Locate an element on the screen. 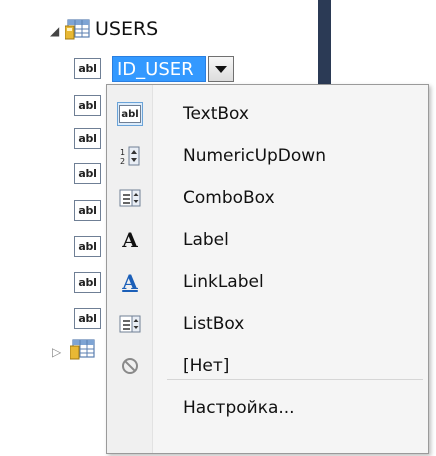  menu-item-label: ComboBox is located at coordinates (229, 198).